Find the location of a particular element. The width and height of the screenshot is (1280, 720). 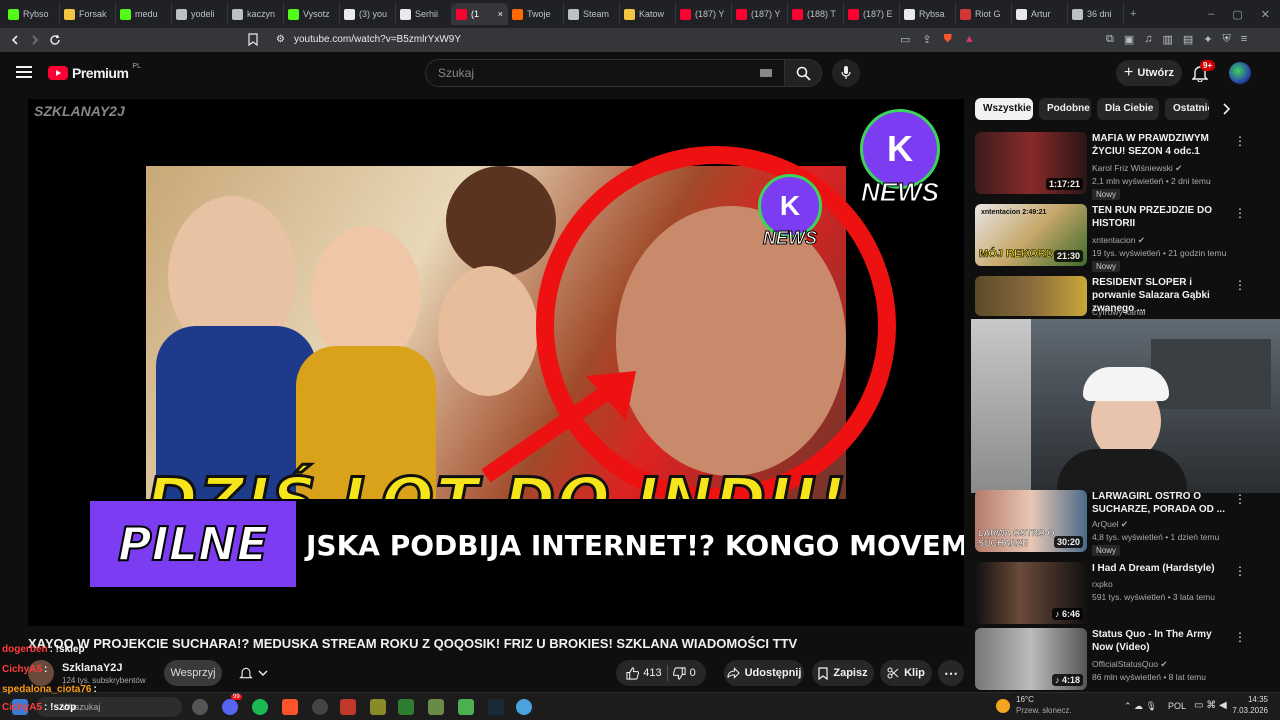

recommendation-channel: Karol Friz Wiśniewski ✔ is located at coordinates (1137, 168).